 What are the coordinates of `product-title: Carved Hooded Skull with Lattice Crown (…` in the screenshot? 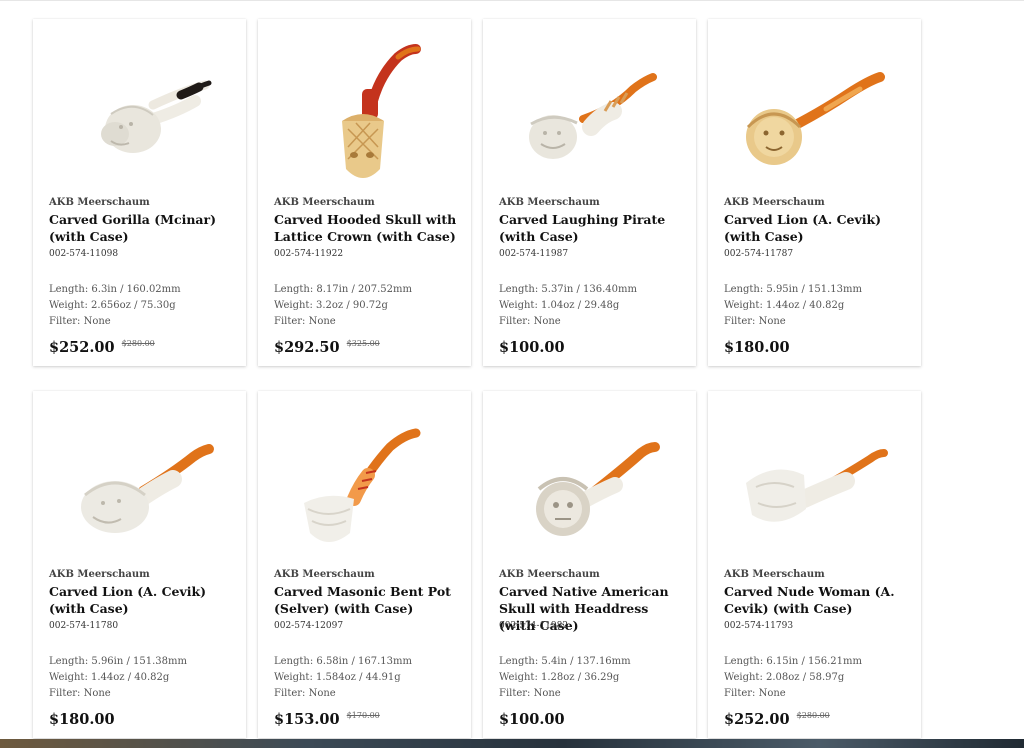 It's located at (367, 228).